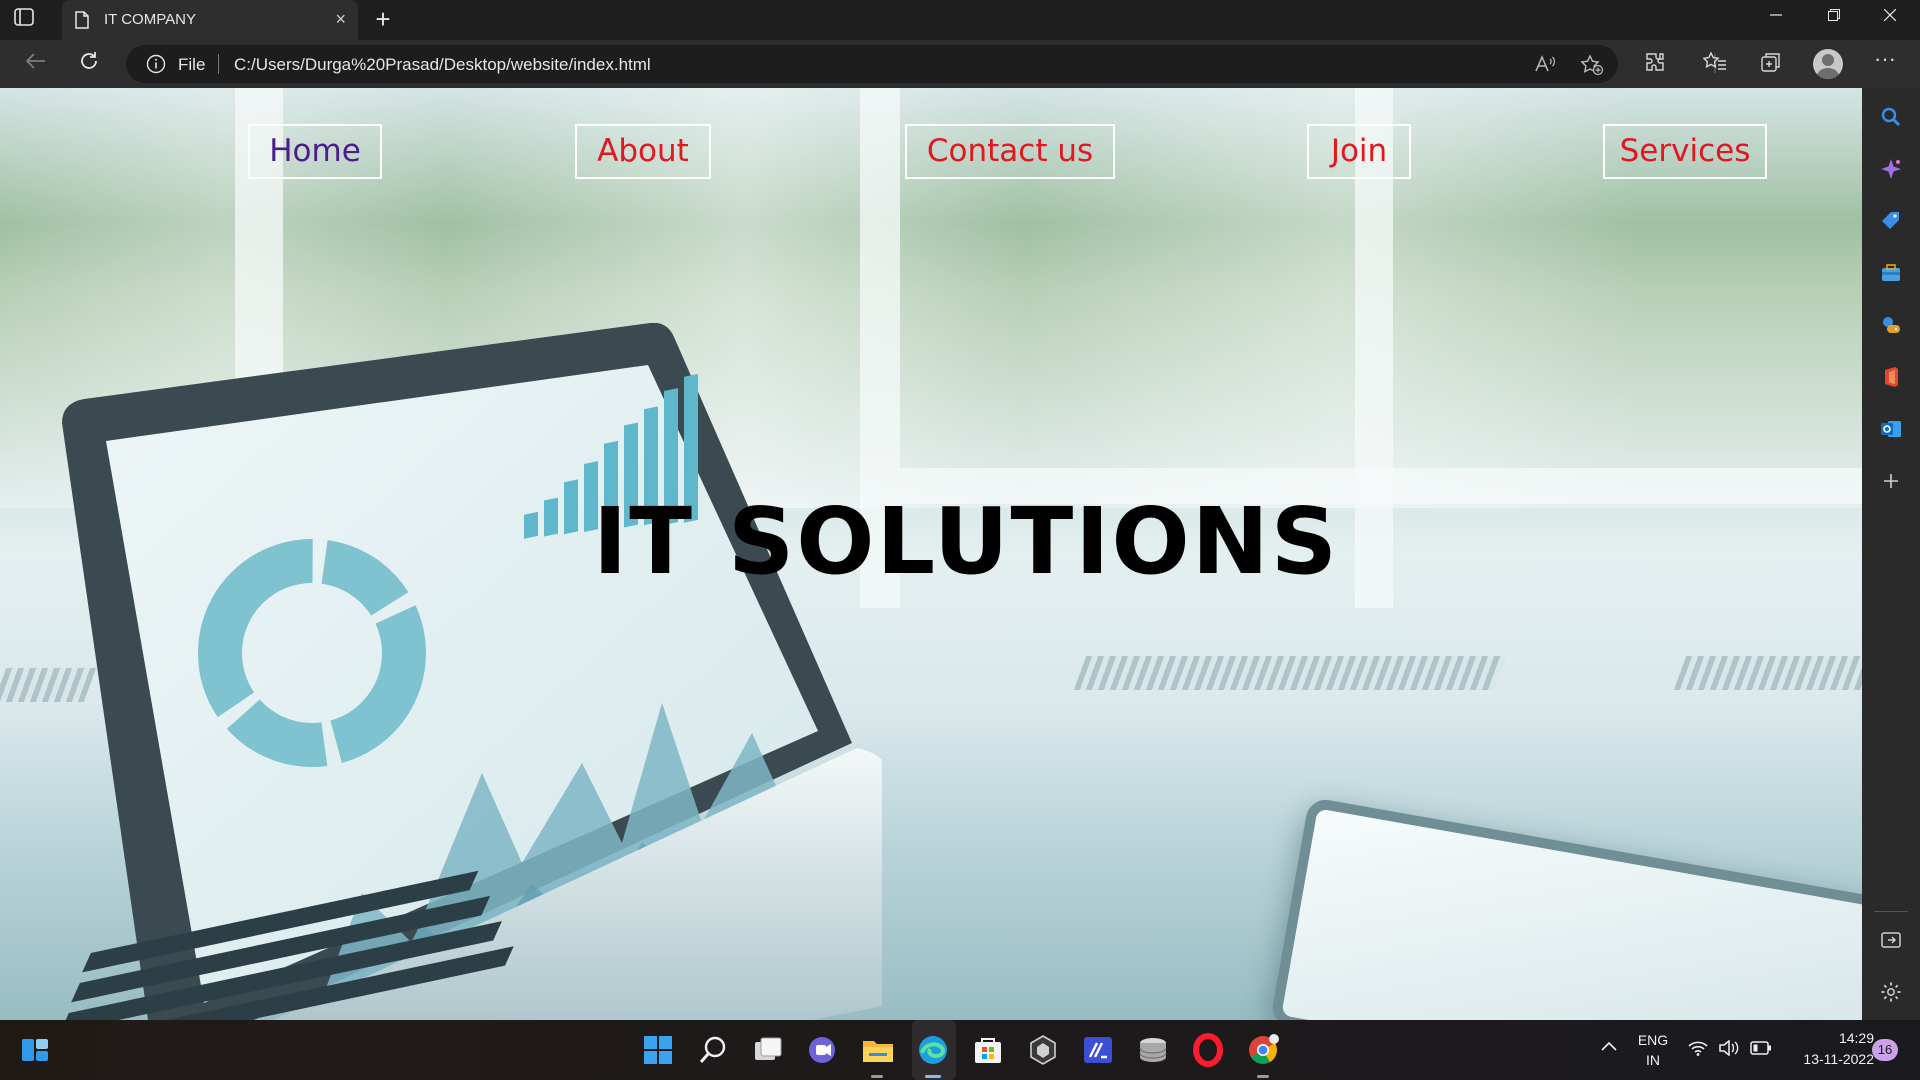 This screenshot has width=1920, height=1080. I want to click on chrome-running-indicator, so click(1263, 1076).